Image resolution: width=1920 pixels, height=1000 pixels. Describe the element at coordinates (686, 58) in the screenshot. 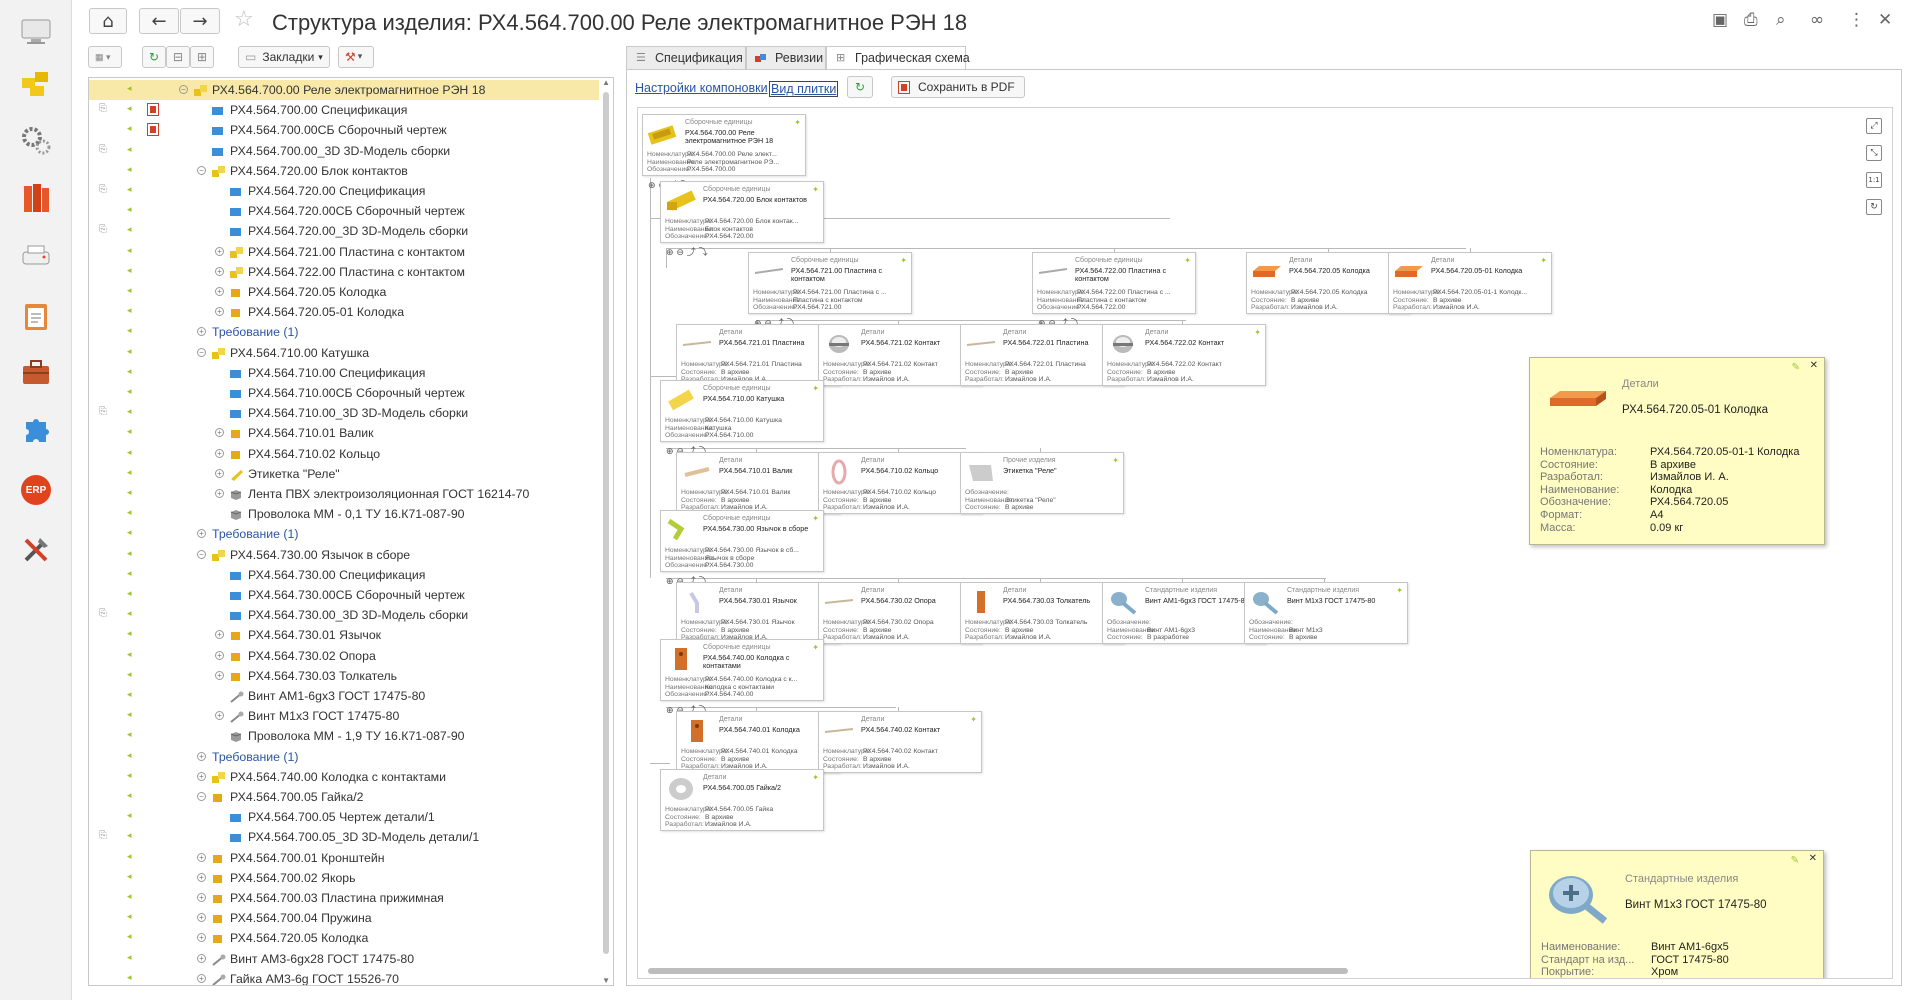

I see `tab-specification: ☰ Спецификация` at that location.